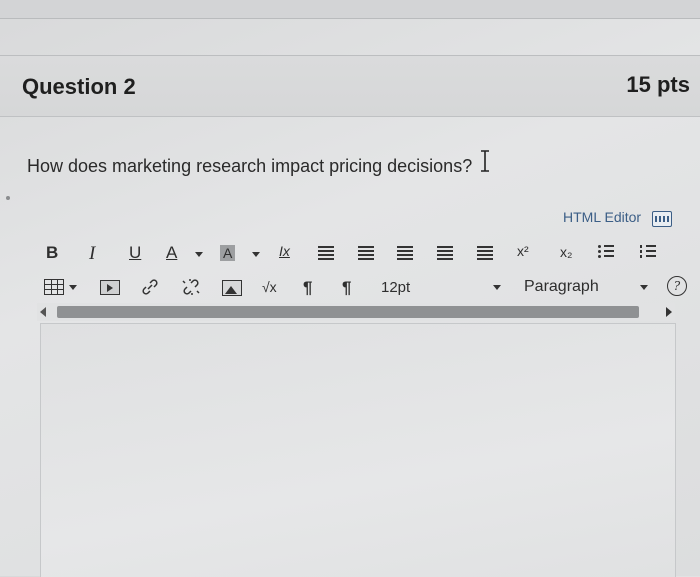 Image resolution: width=700 pixels, height=577 pixels. Describe the element at coordinates (405, 253) in the screenshot. I see `align-right-icon` at that location.